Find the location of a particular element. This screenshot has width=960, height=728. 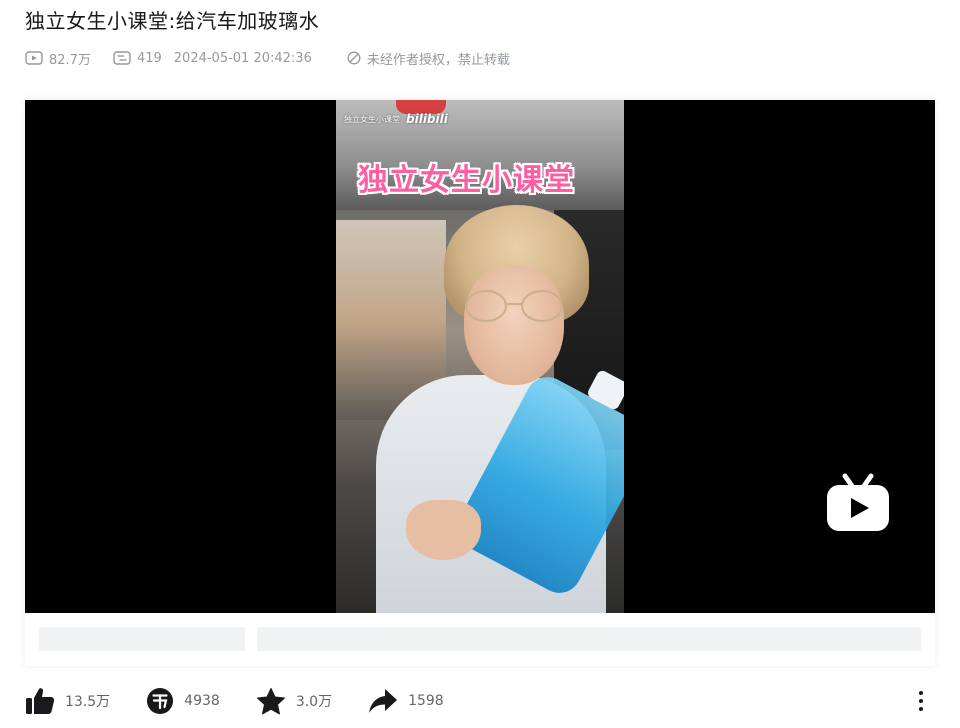

favorite-count: 3.0万 is located at coordinates (314, 702).